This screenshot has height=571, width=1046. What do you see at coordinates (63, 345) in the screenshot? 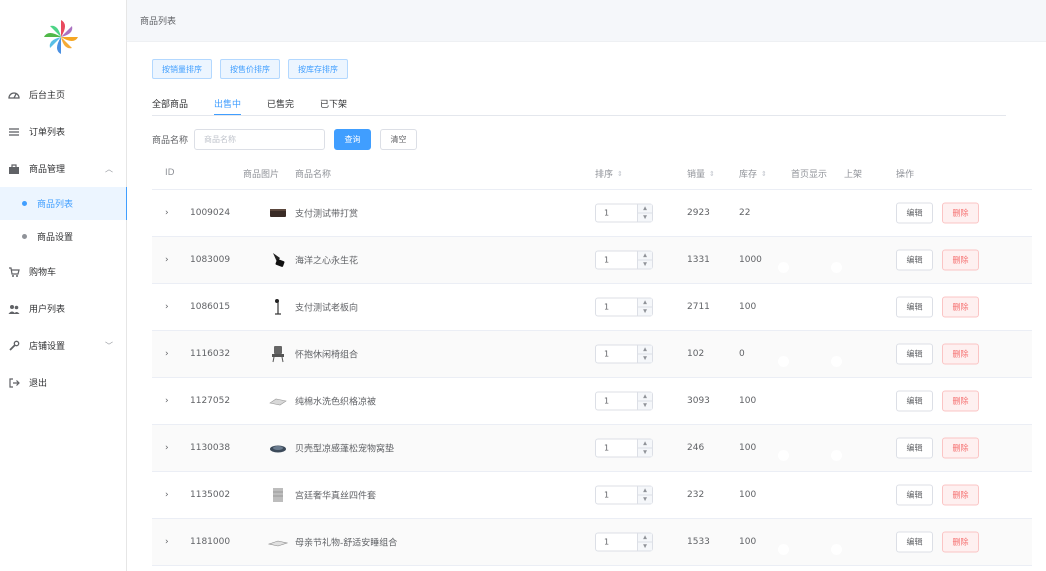
I see `sidebar-item-shop-settings: 店铺设置 ﹀` at bounding box center [63, 345].